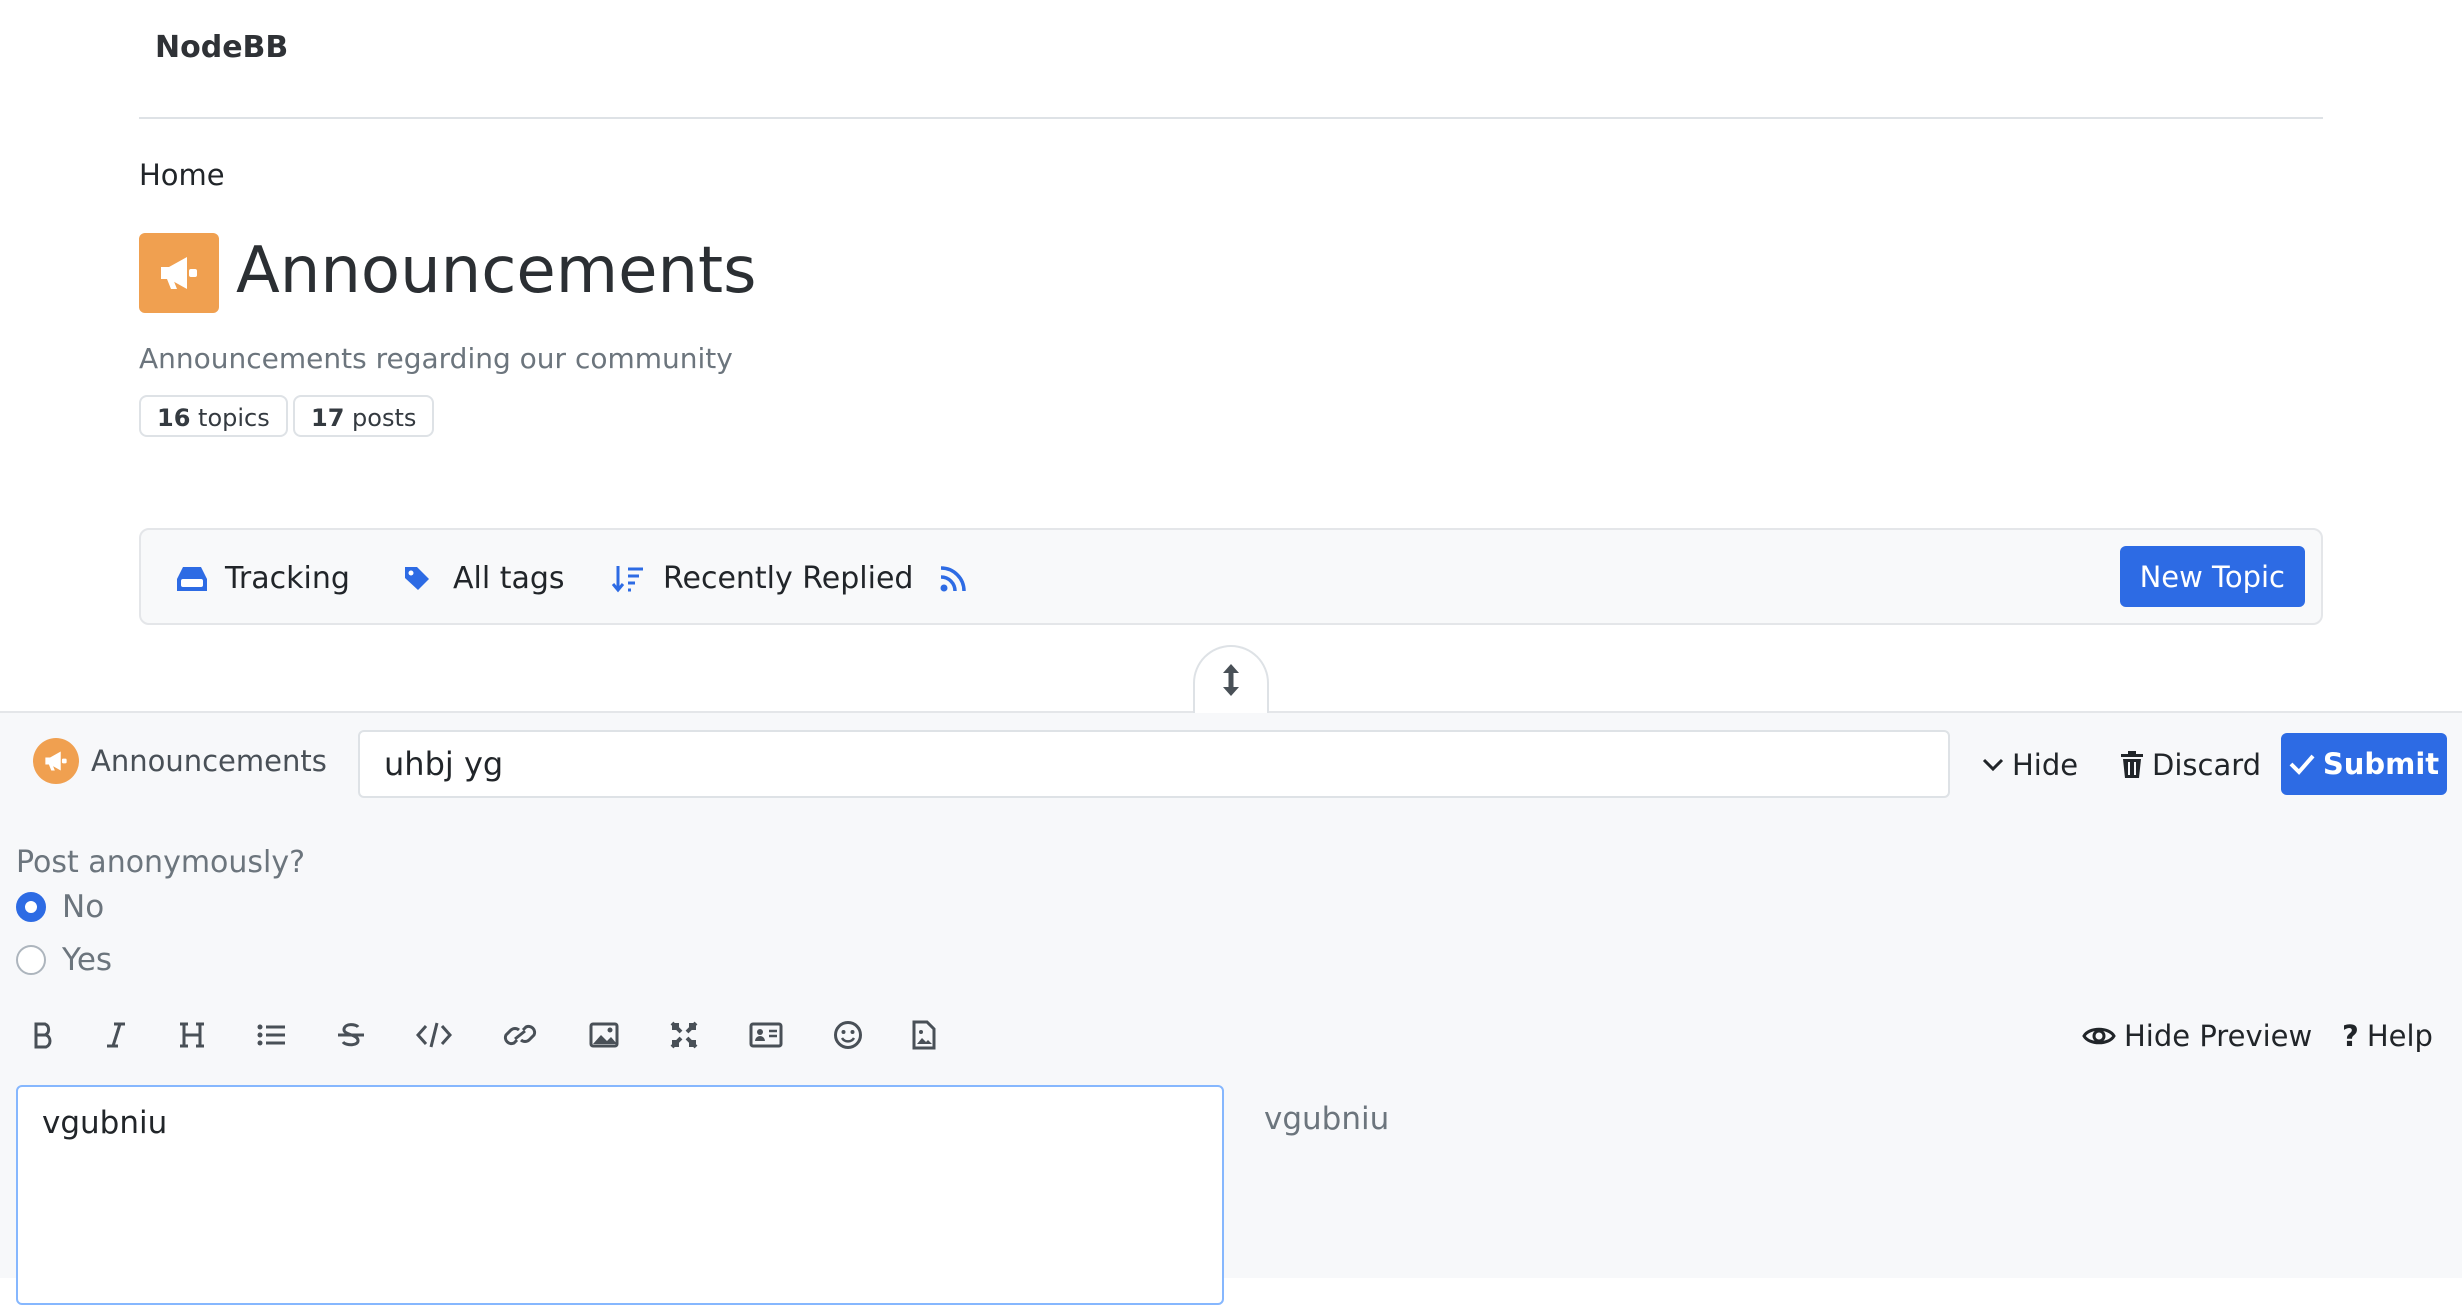 Image resolution: width=2462 pixels, height=1305 pixels. What do you see at coordinates (83, 907) in the screenshot?
I see `radio-label: No` at bounding box center [83, 907].